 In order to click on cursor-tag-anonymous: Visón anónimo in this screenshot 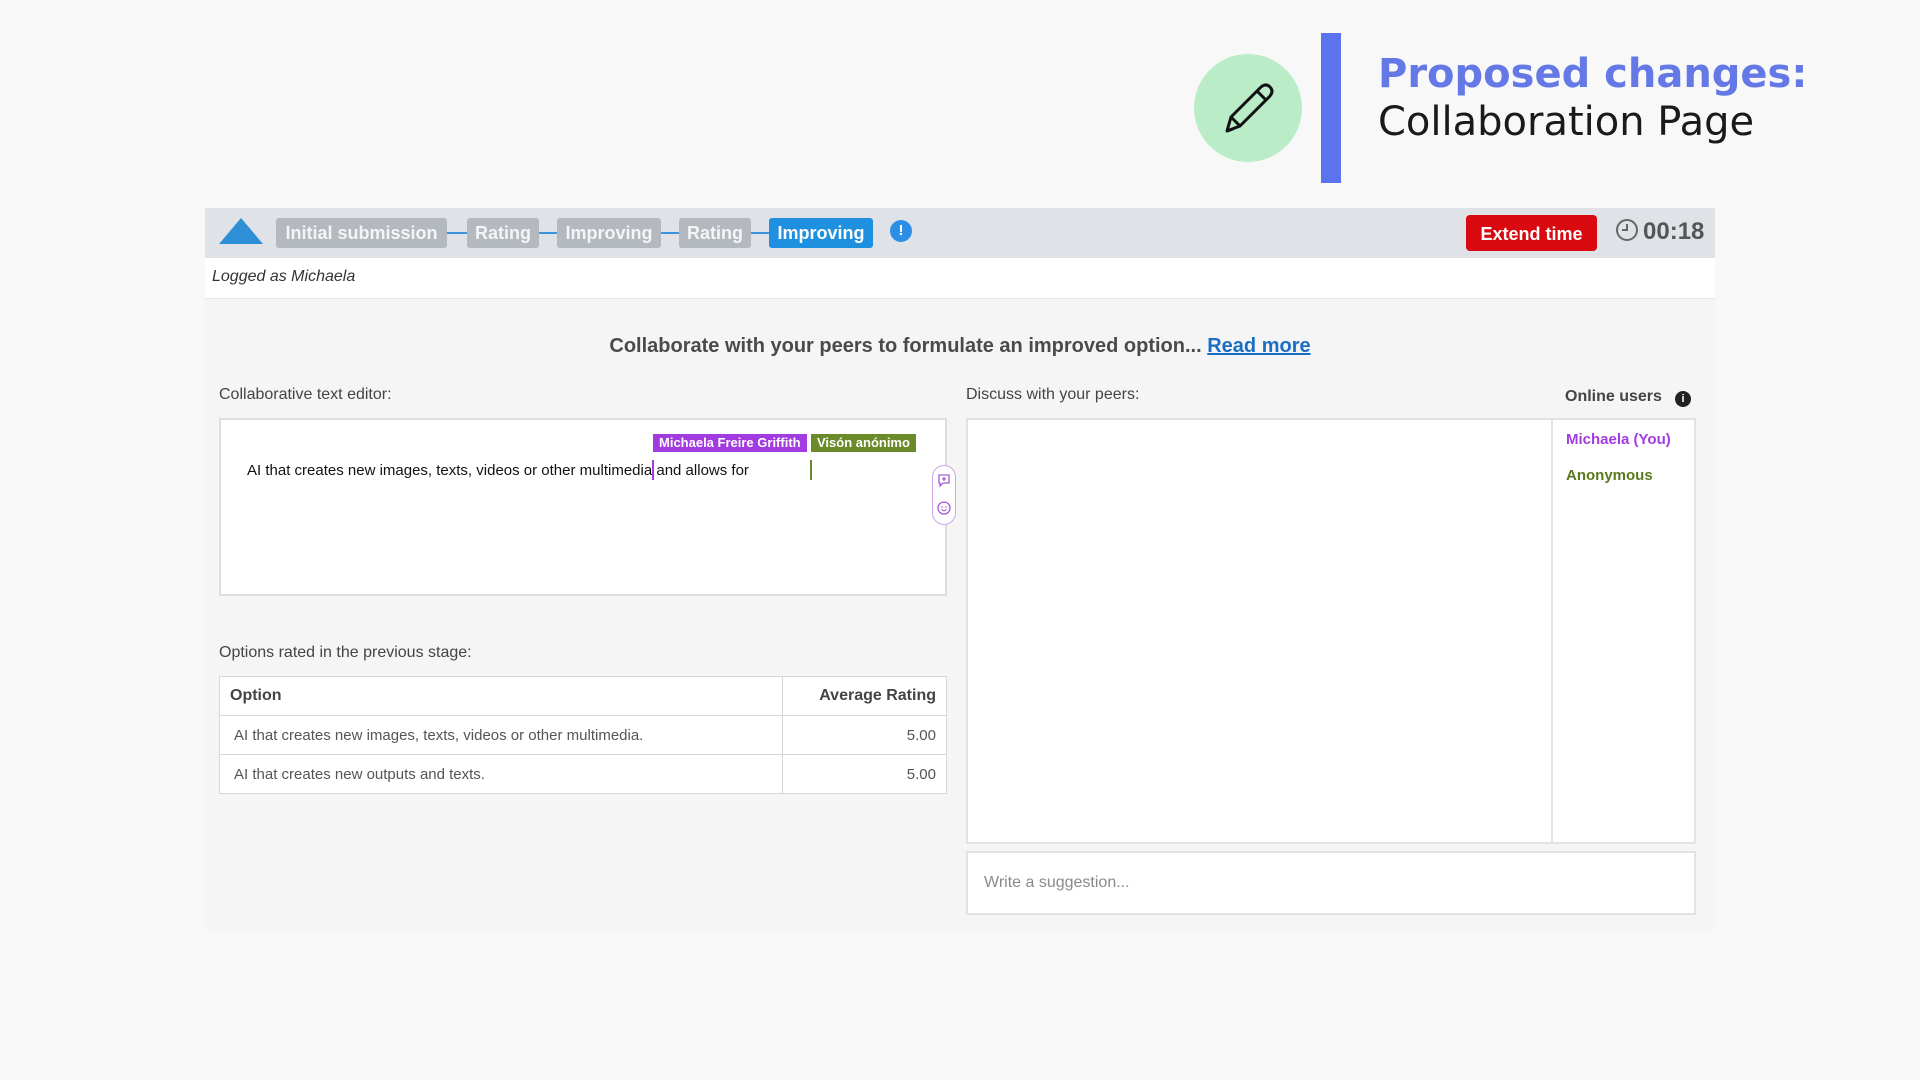, I will do `click(863, 443)`.